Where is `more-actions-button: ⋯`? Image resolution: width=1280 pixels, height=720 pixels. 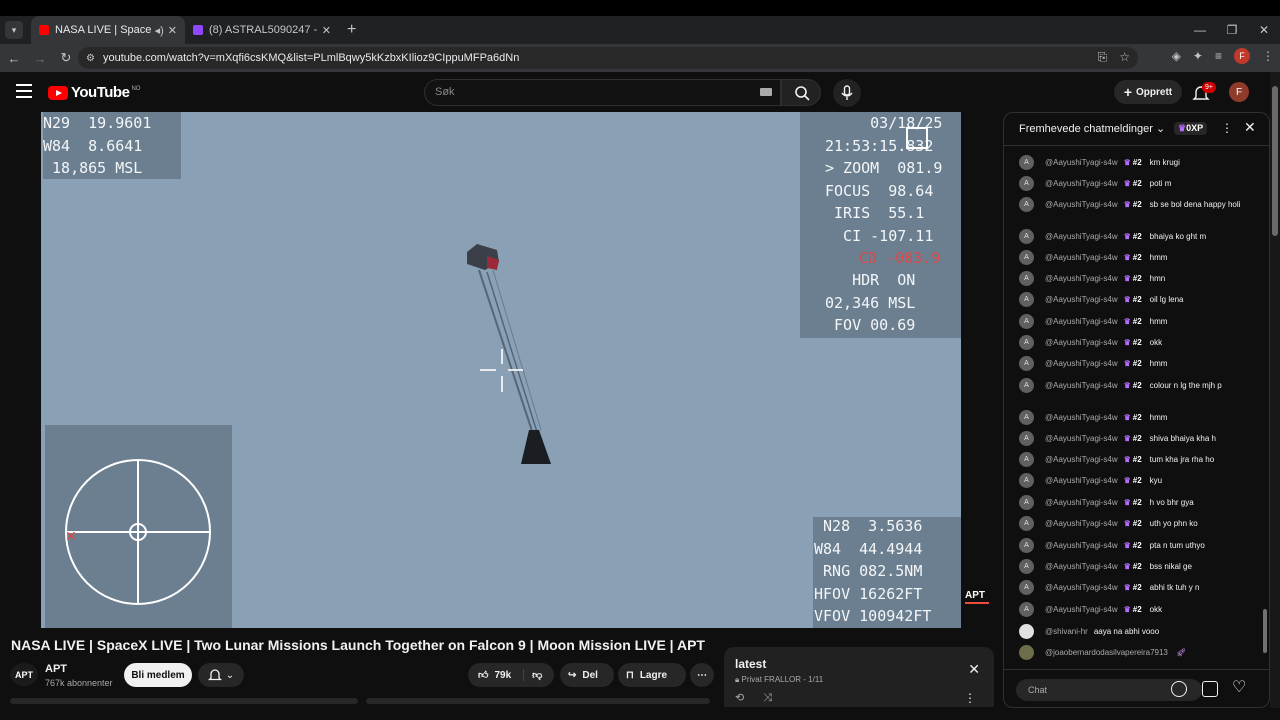
more-actions-button: ⋯ is located at coordinates (702, 675).